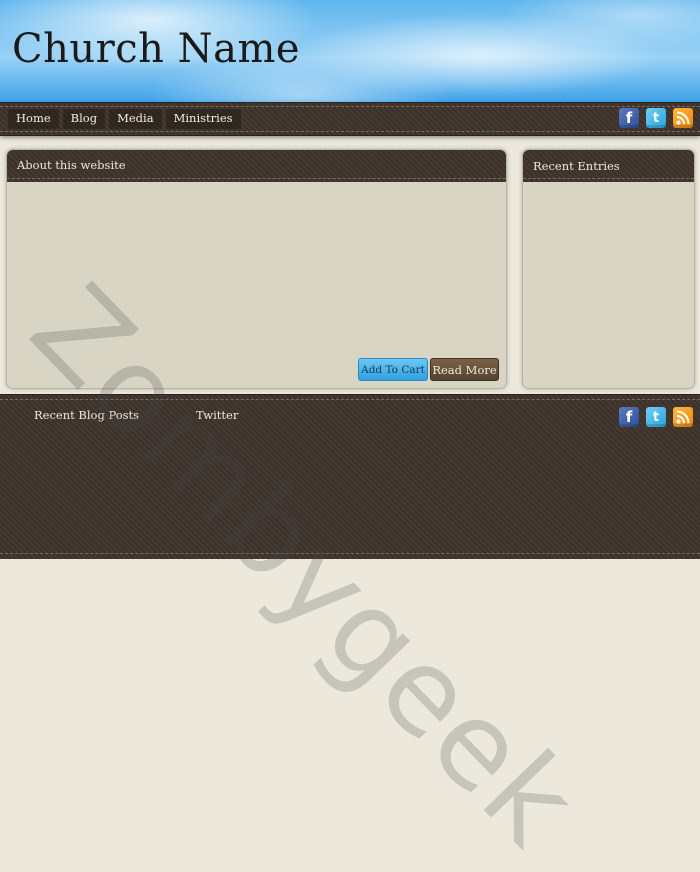  What do you see at coordinates (84, 119) in the screenshot?
I see `nav-item-blog: Blog` at bounding box center [84, 119].